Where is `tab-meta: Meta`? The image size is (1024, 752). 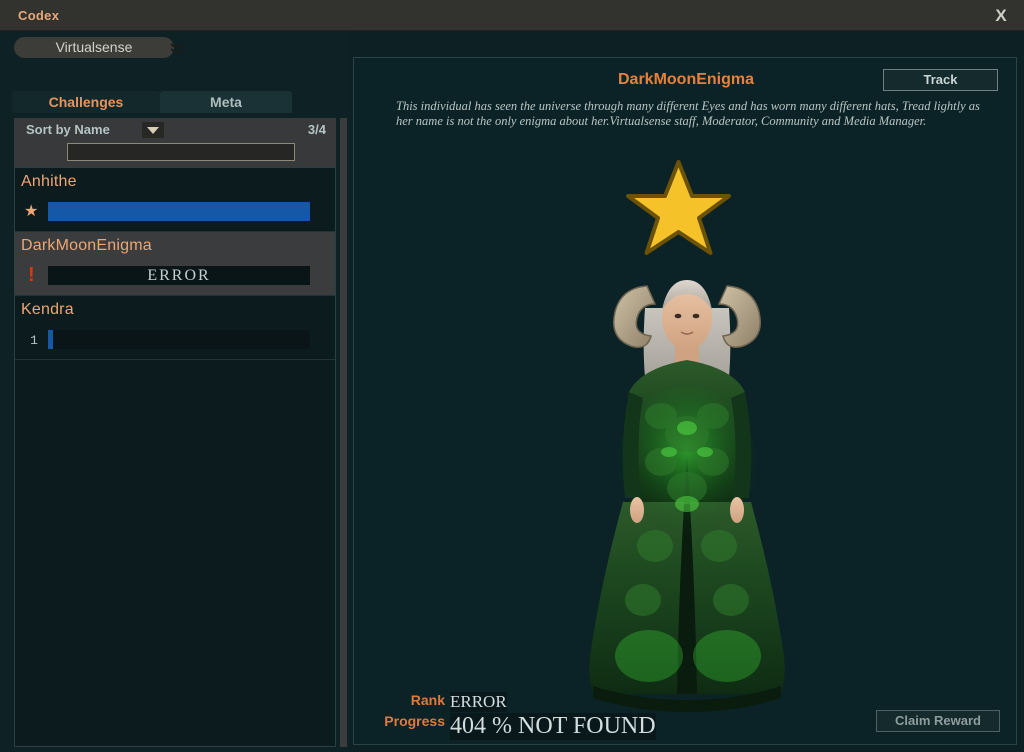
tab-meta: Meta is located at coordinates (226, 102).